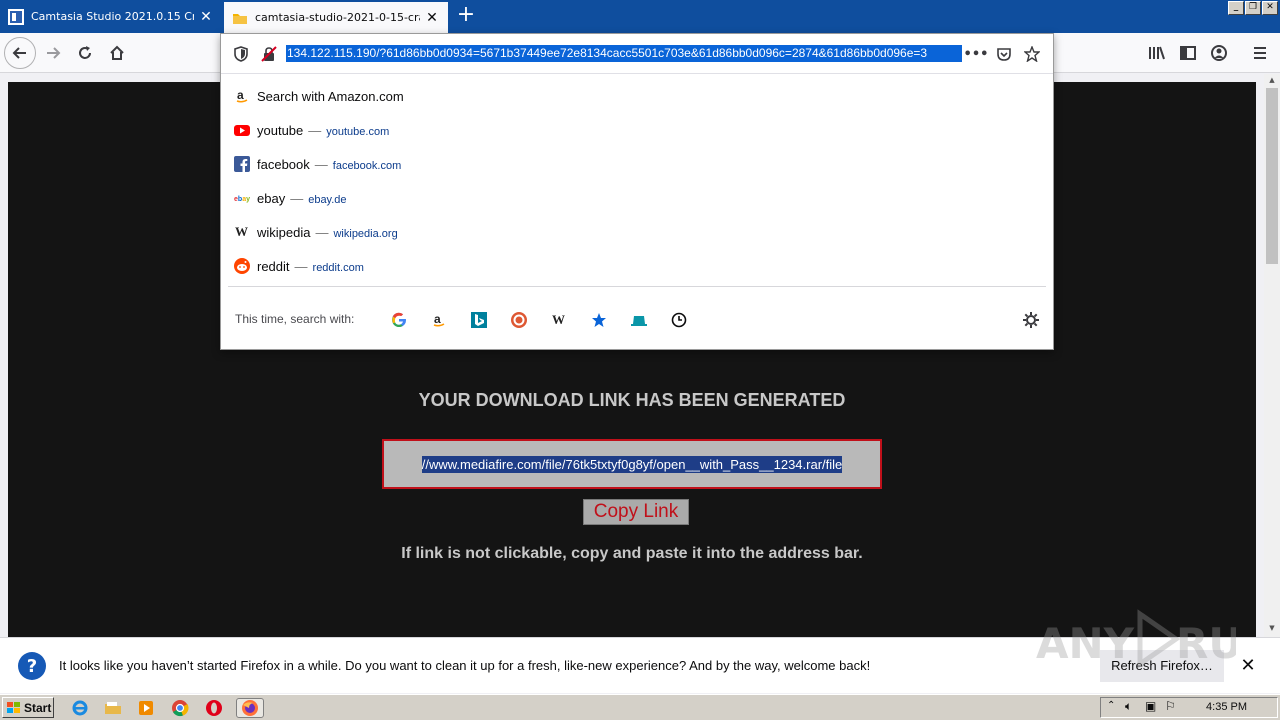 The width and height of the screenshot is (1280, 720). I want to click on reload-button, so click(85, 53).